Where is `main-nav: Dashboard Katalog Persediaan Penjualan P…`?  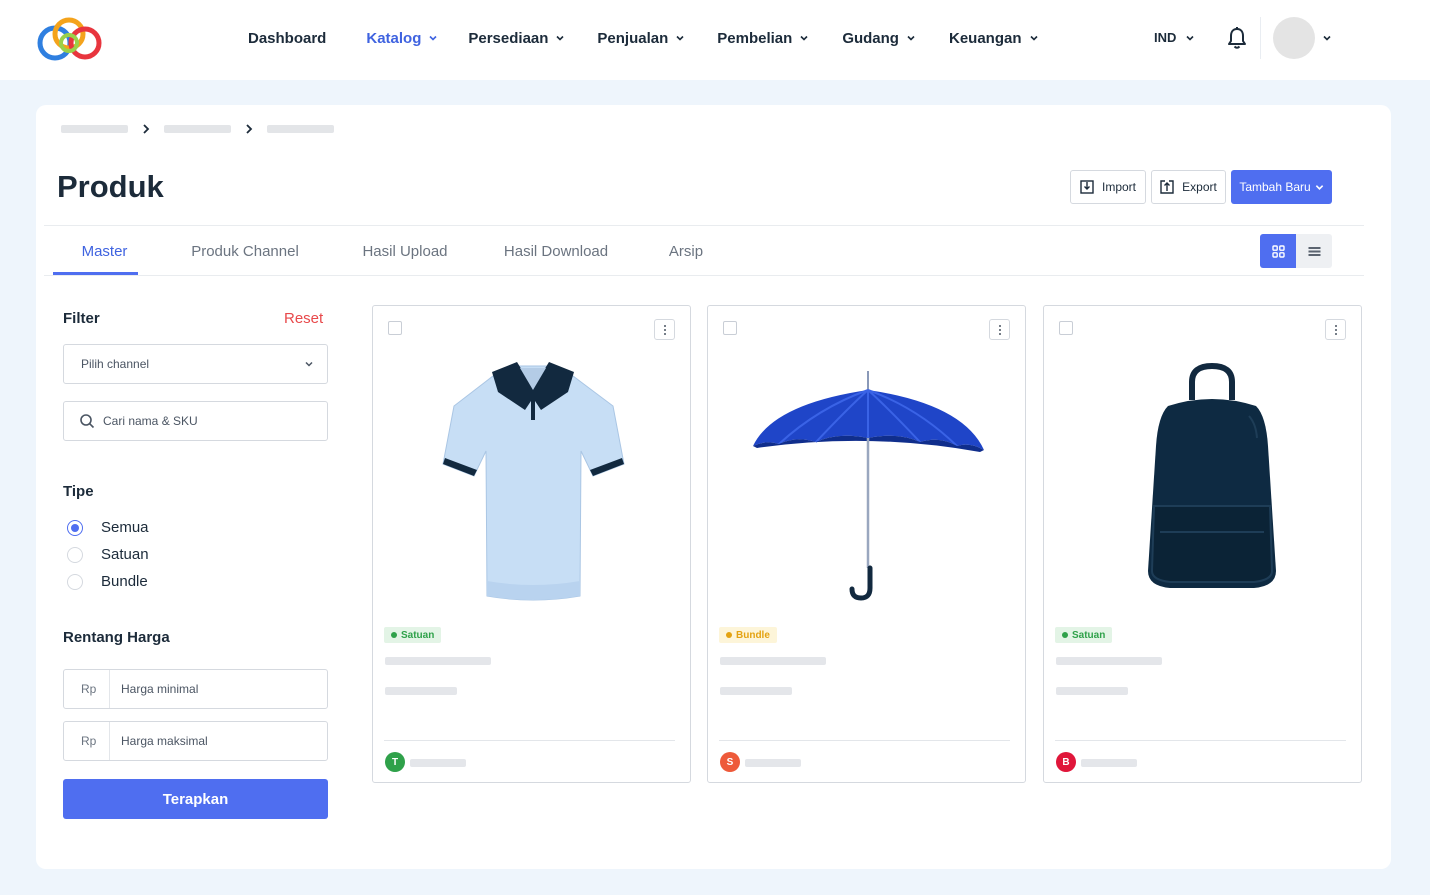 main-nav: Dashboard Katalog Persediaan Penjualan P… is located at coordinates (643, 38).